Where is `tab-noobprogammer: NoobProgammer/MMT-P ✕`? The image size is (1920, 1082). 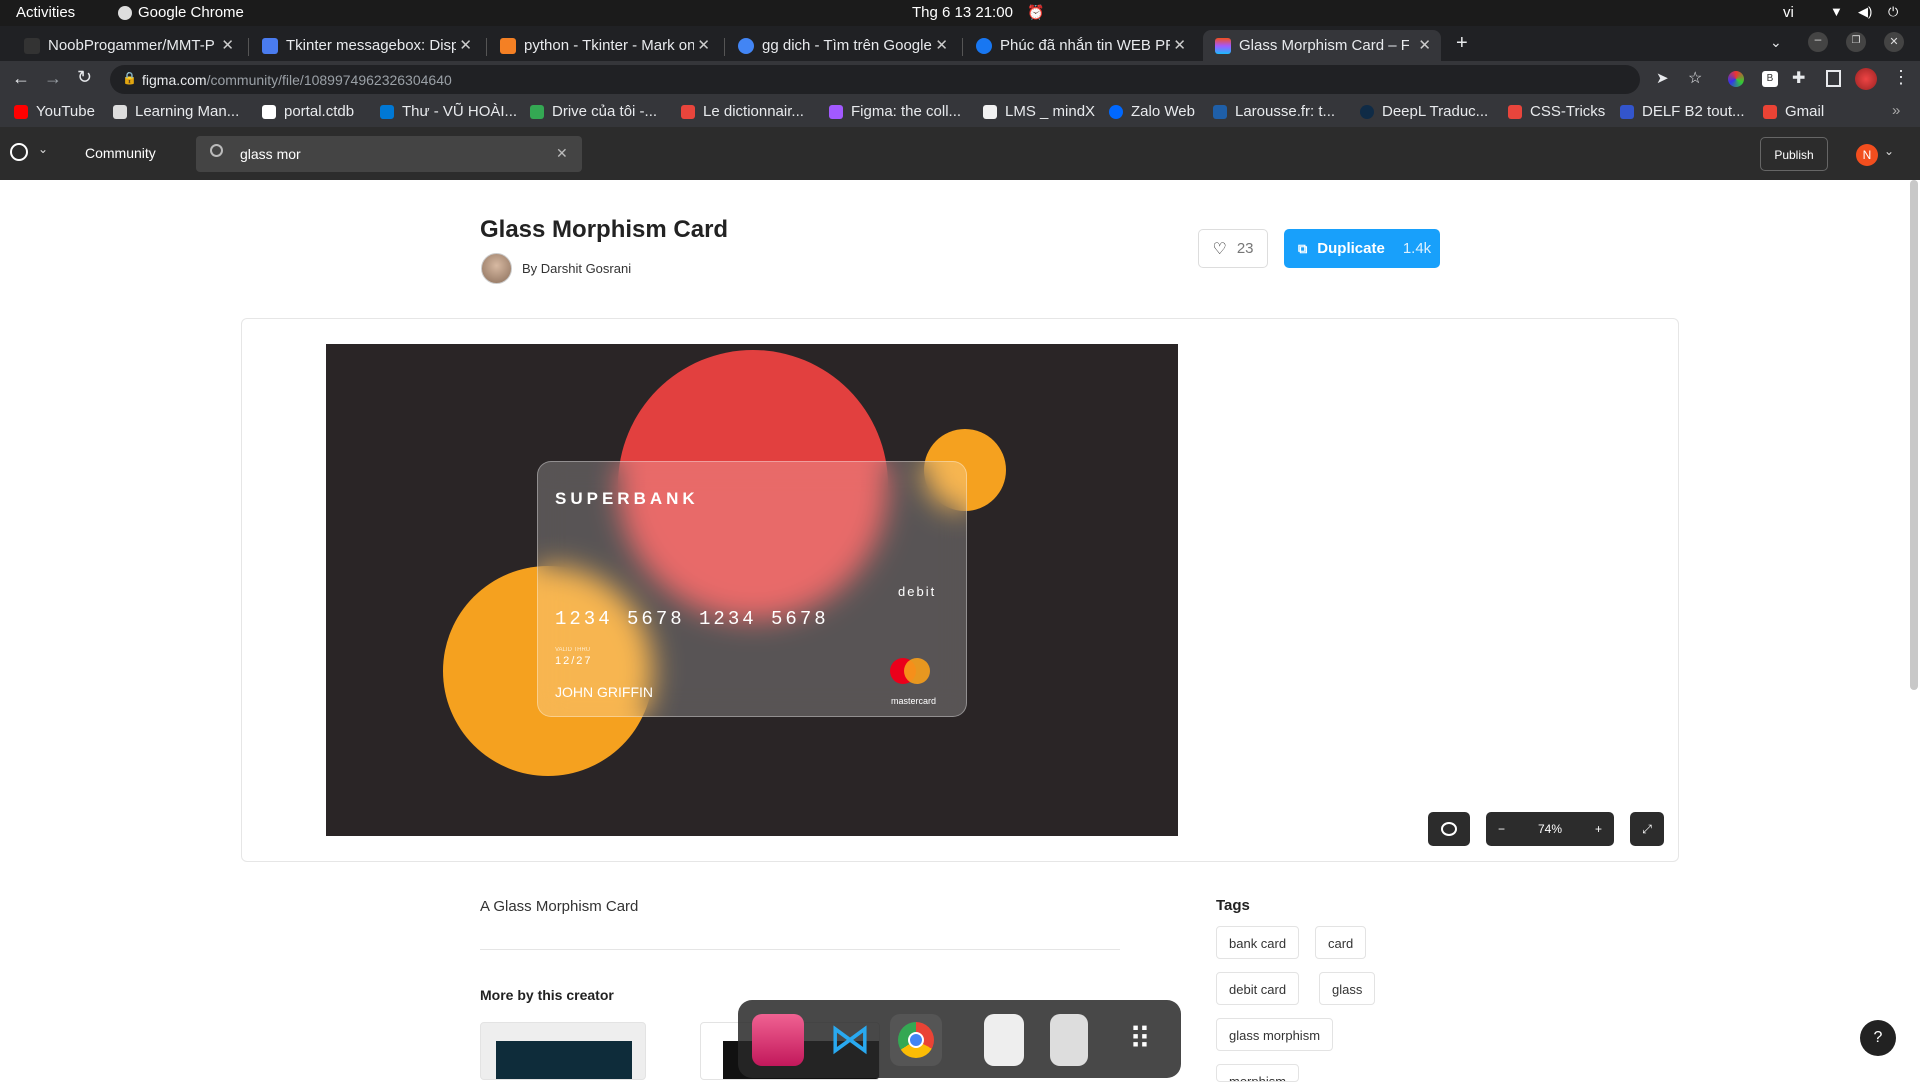
tab-noobprogammer: NoobProgammer/MMT-P ✕ is located at coordinates (128, 45).